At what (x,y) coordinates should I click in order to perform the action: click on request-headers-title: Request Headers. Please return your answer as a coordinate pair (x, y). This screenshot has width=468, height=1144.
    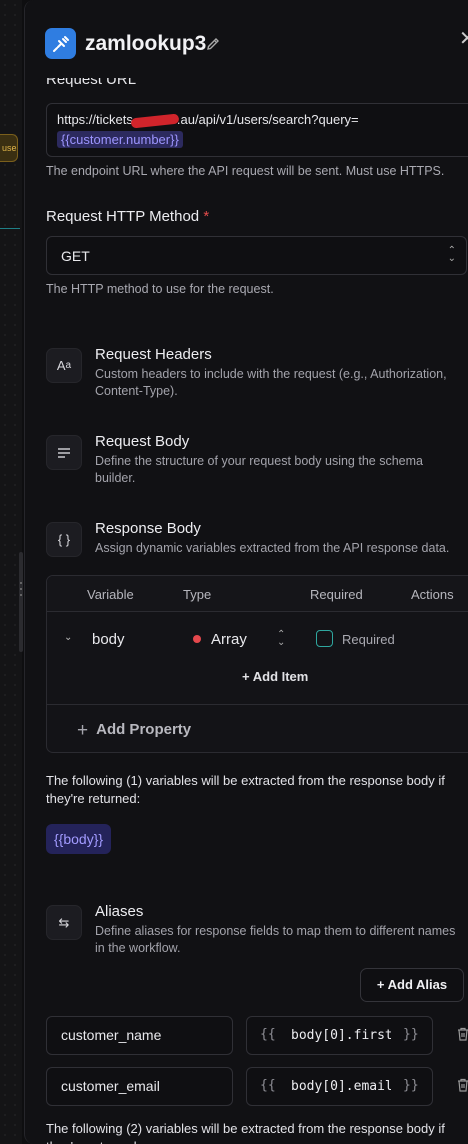
    Looking at the image, I should click on (153, 354).